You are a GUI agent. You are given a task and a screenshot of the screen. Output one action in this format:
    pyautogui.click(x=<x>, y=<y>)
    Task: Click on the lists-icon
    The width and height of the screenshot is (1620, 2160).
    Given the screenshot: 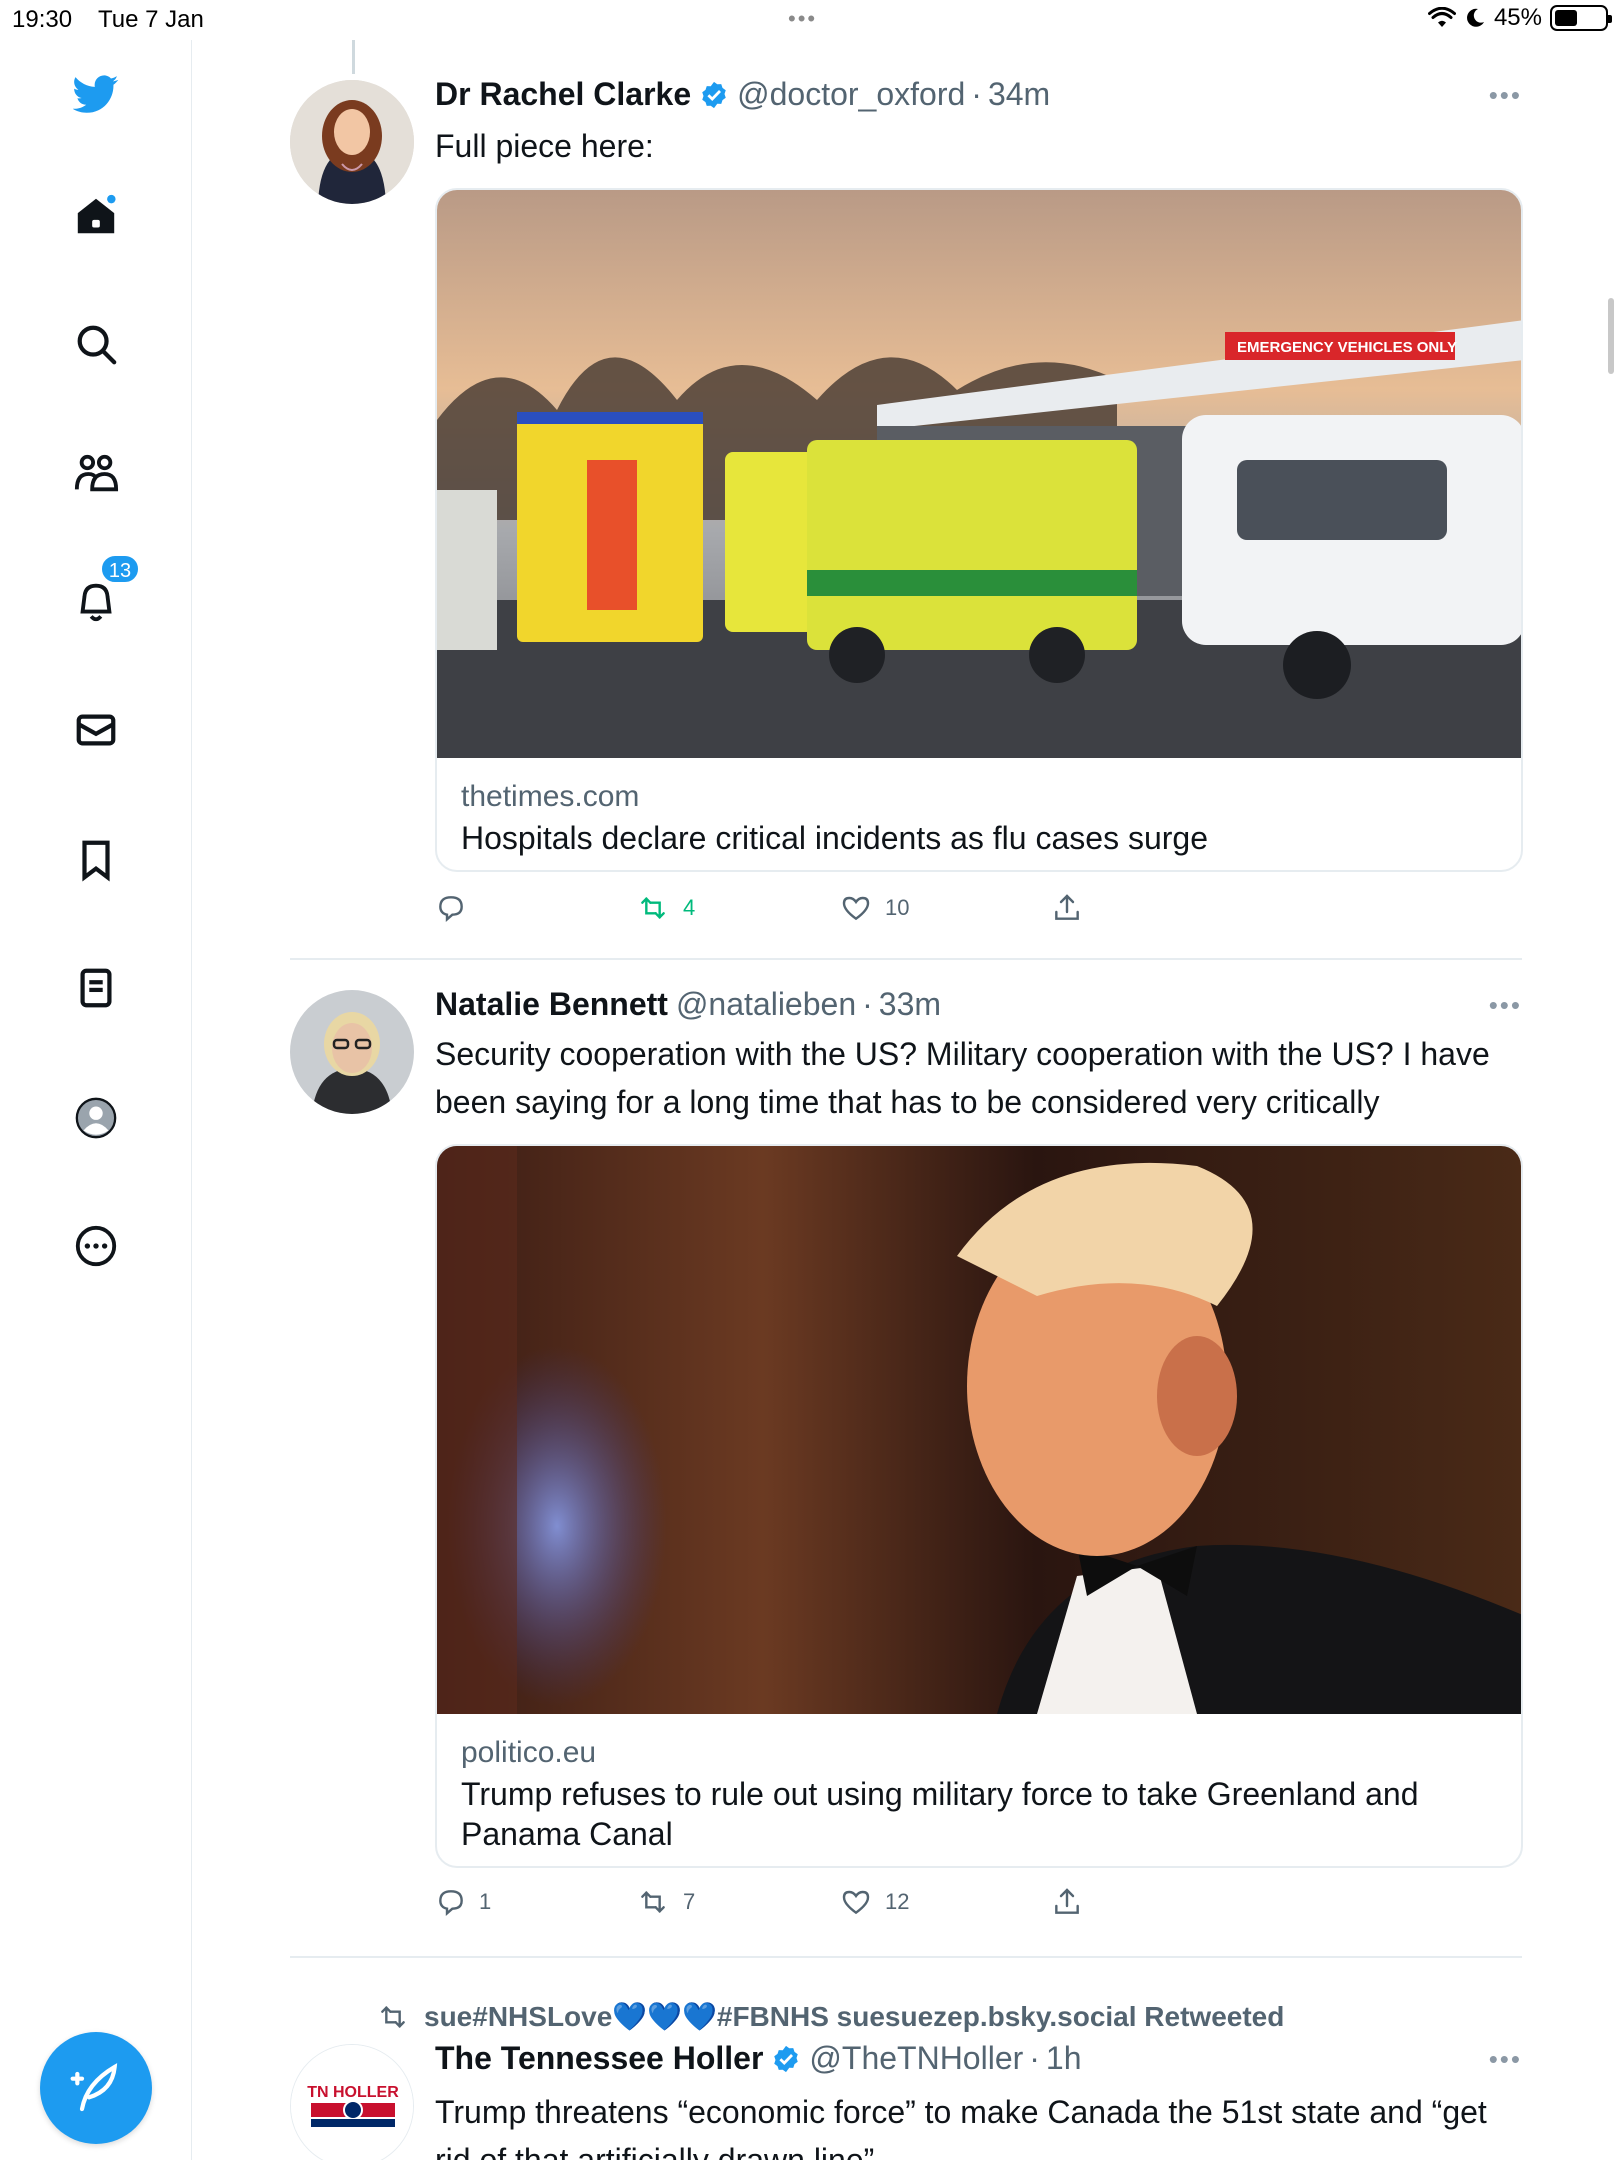 What is the action you would take?
    pyautogui.click(x=96, y=988)
    